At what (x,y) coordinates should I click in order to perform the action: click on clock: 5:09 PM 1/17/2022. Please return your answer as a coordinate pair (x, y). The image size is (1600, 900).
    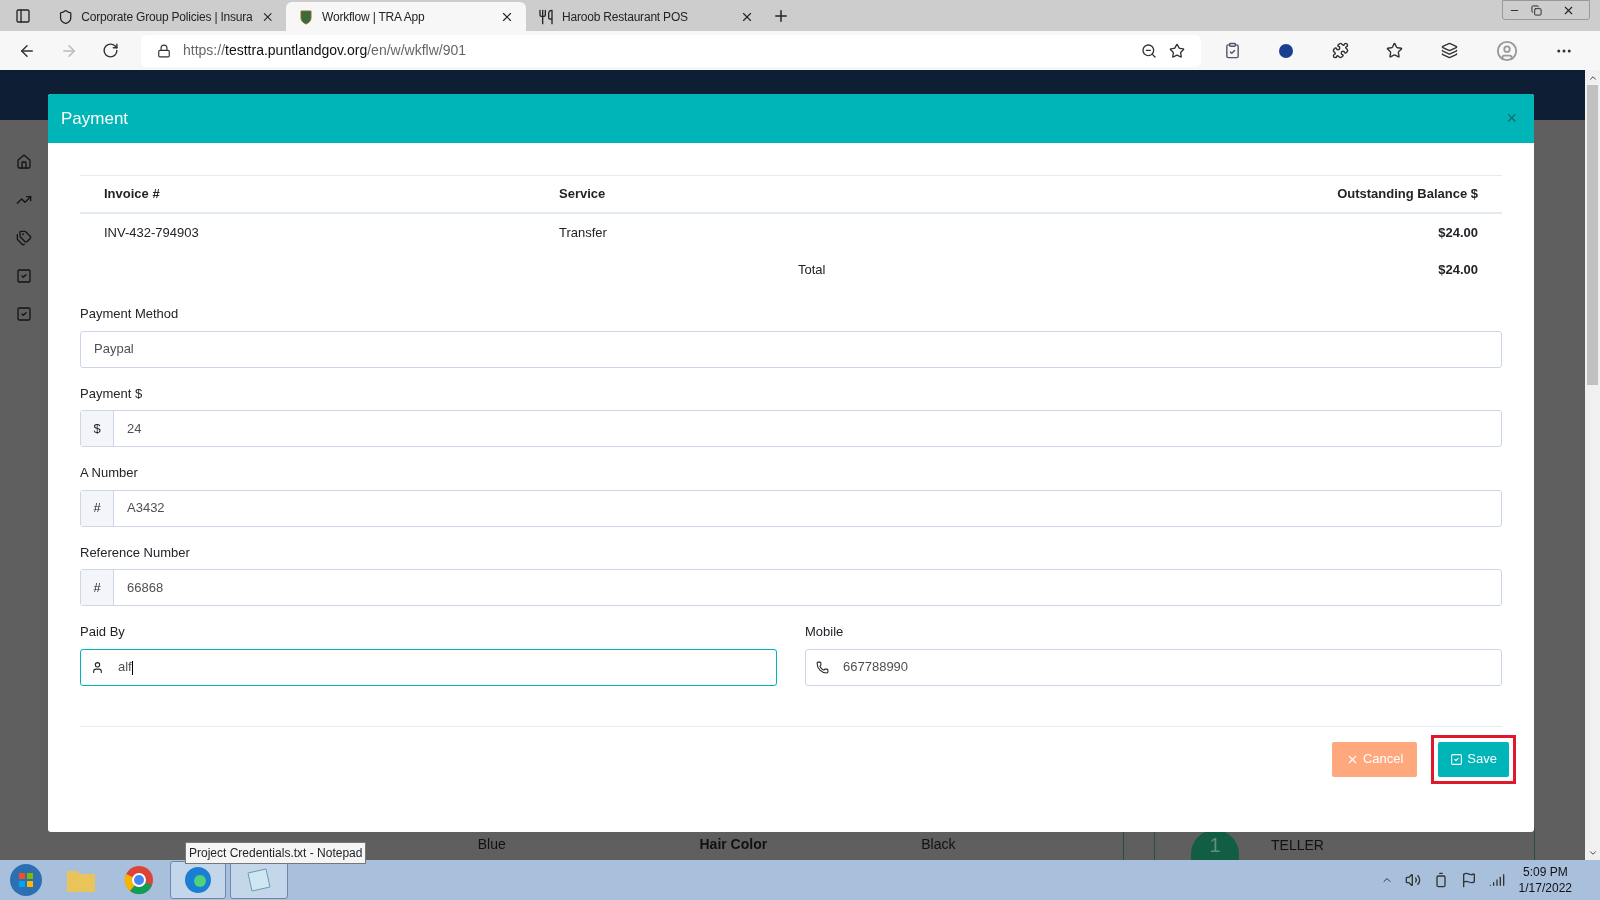
    Looking at the image, I should click on (1545, 880).